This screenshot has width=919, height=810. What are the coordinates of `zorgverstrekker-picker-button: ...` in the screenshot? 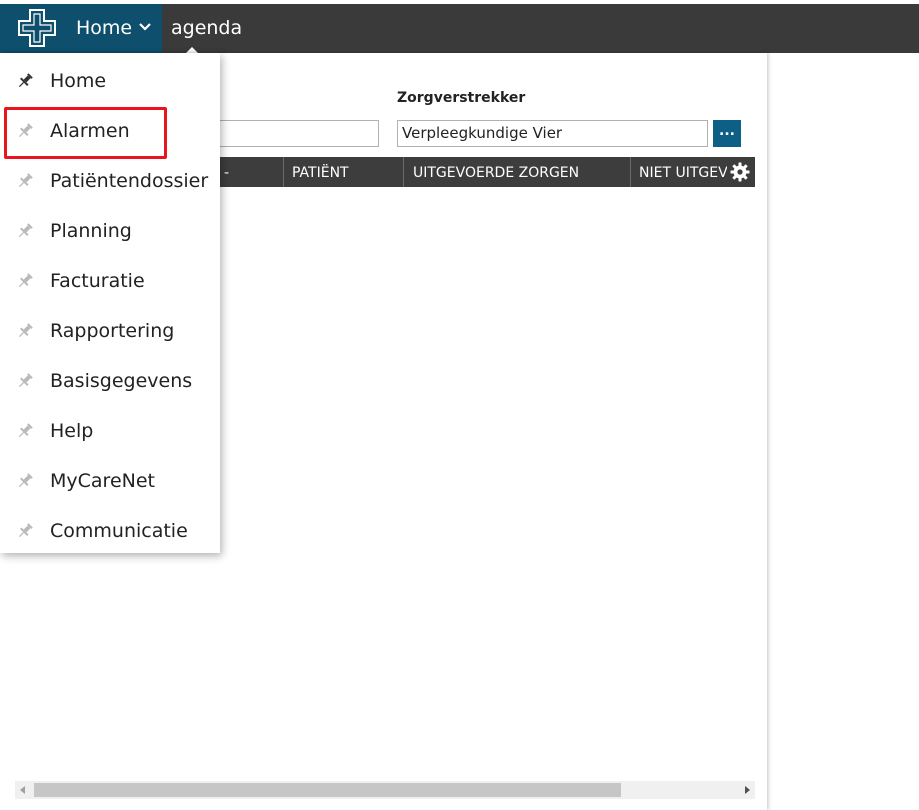 It's located at (727, 133).